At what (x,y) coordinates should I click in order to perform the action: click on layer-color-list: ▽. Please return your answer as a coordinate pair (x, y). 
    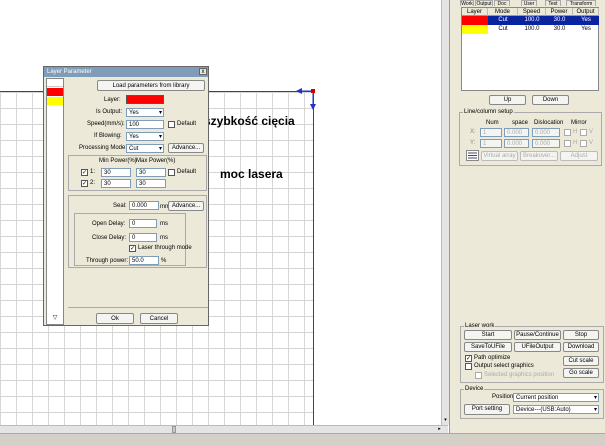
    Looking at the image, I should click on (55, 201).